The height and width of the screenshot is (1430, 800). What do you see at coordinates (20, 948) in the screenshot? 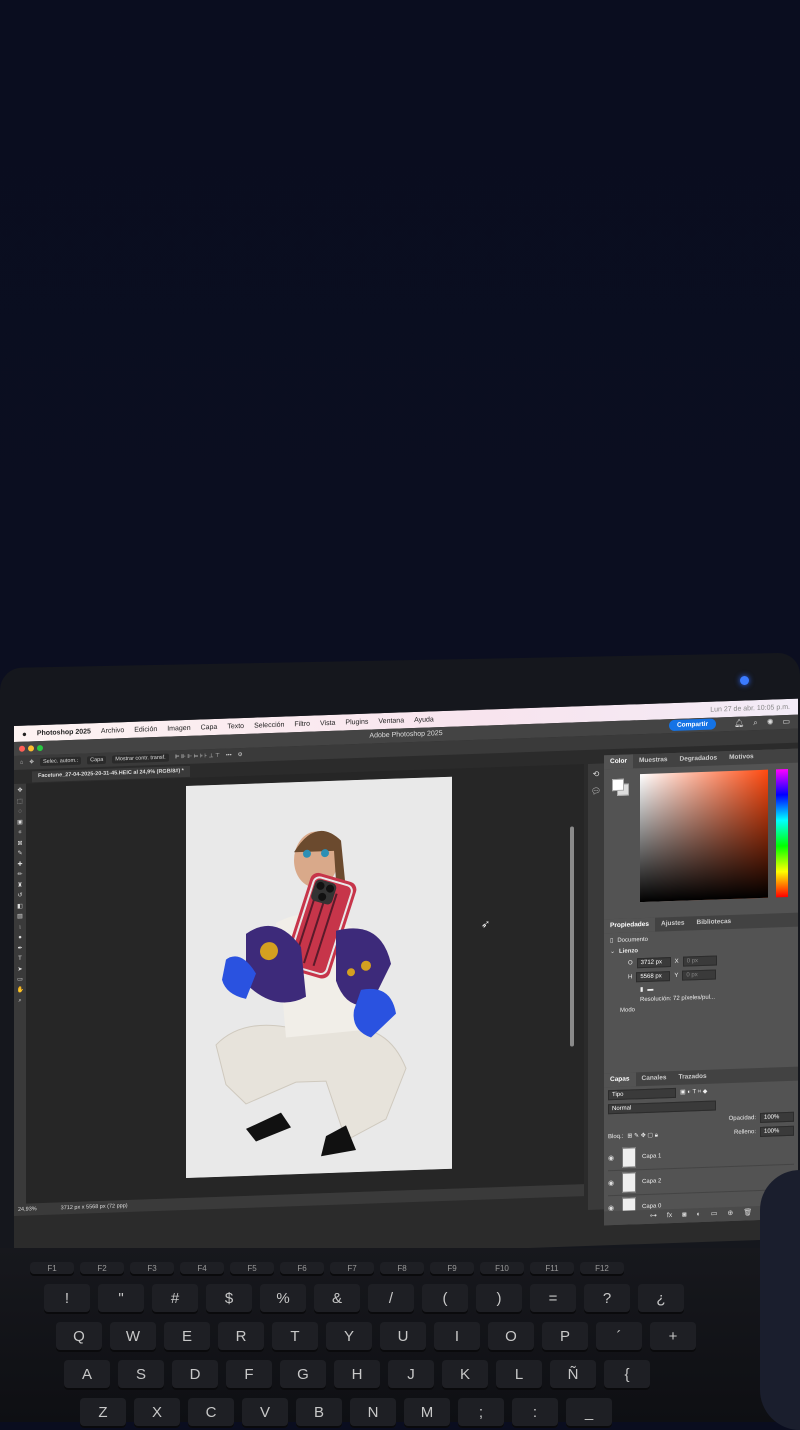
I see `pen-icon: ✒` at bounding box center [20, 948].